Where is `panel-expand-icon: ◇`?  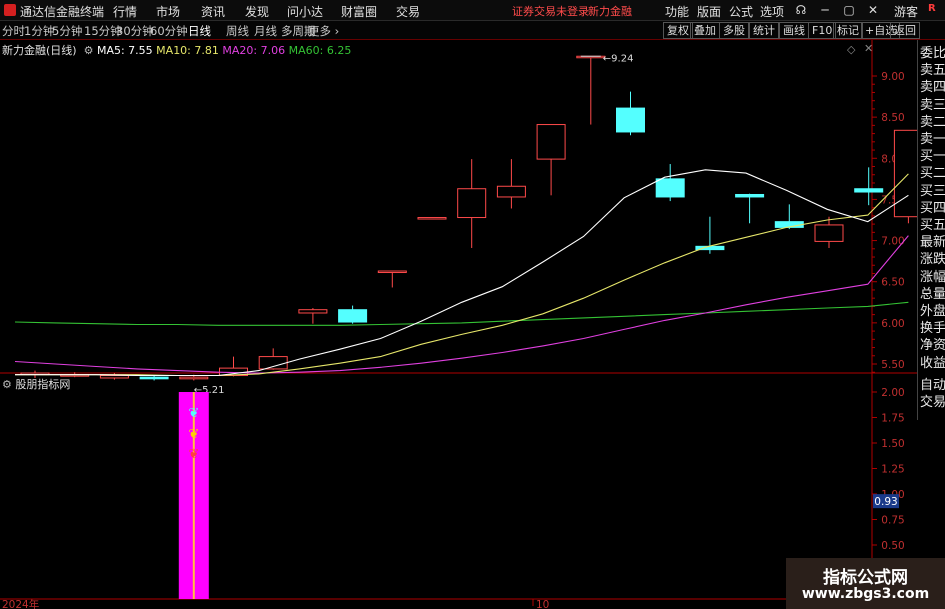
panel-expand-icon: ◇ is located at coordinates (851, 49).